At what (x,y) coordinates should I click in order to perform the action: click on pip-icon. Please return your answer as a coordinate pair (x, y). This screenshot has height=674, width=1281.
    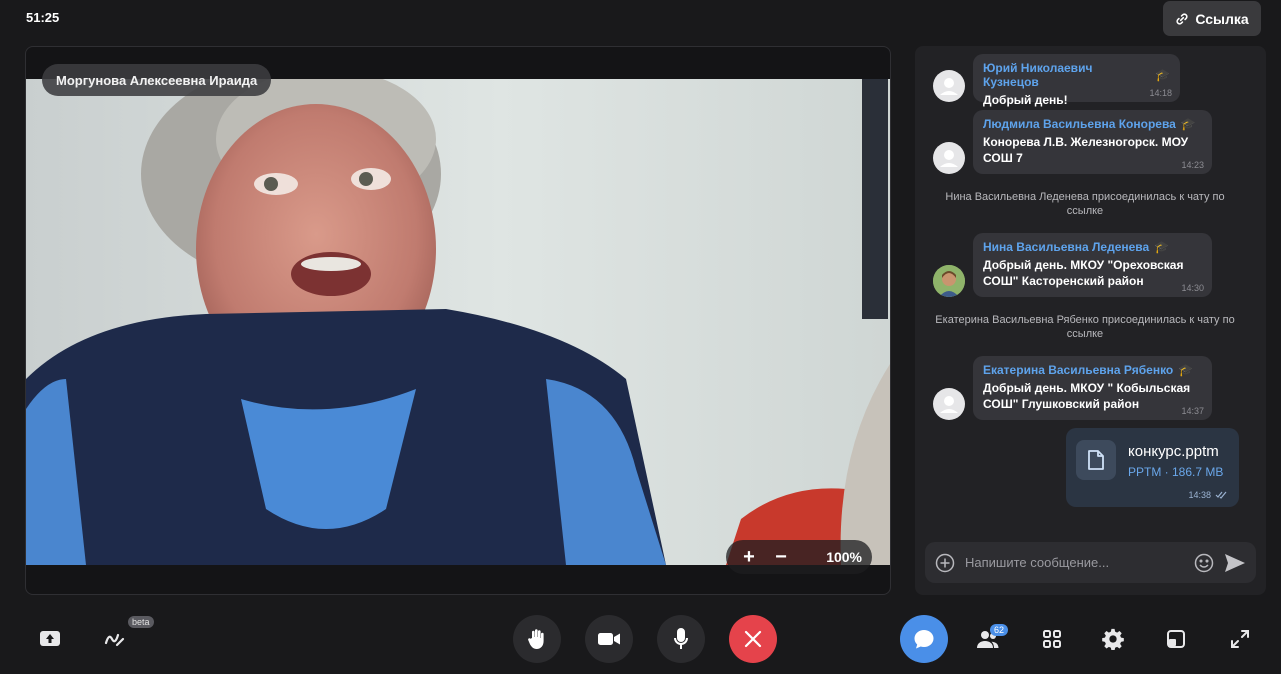
    Looking at the image, I should click on (1176, 639).